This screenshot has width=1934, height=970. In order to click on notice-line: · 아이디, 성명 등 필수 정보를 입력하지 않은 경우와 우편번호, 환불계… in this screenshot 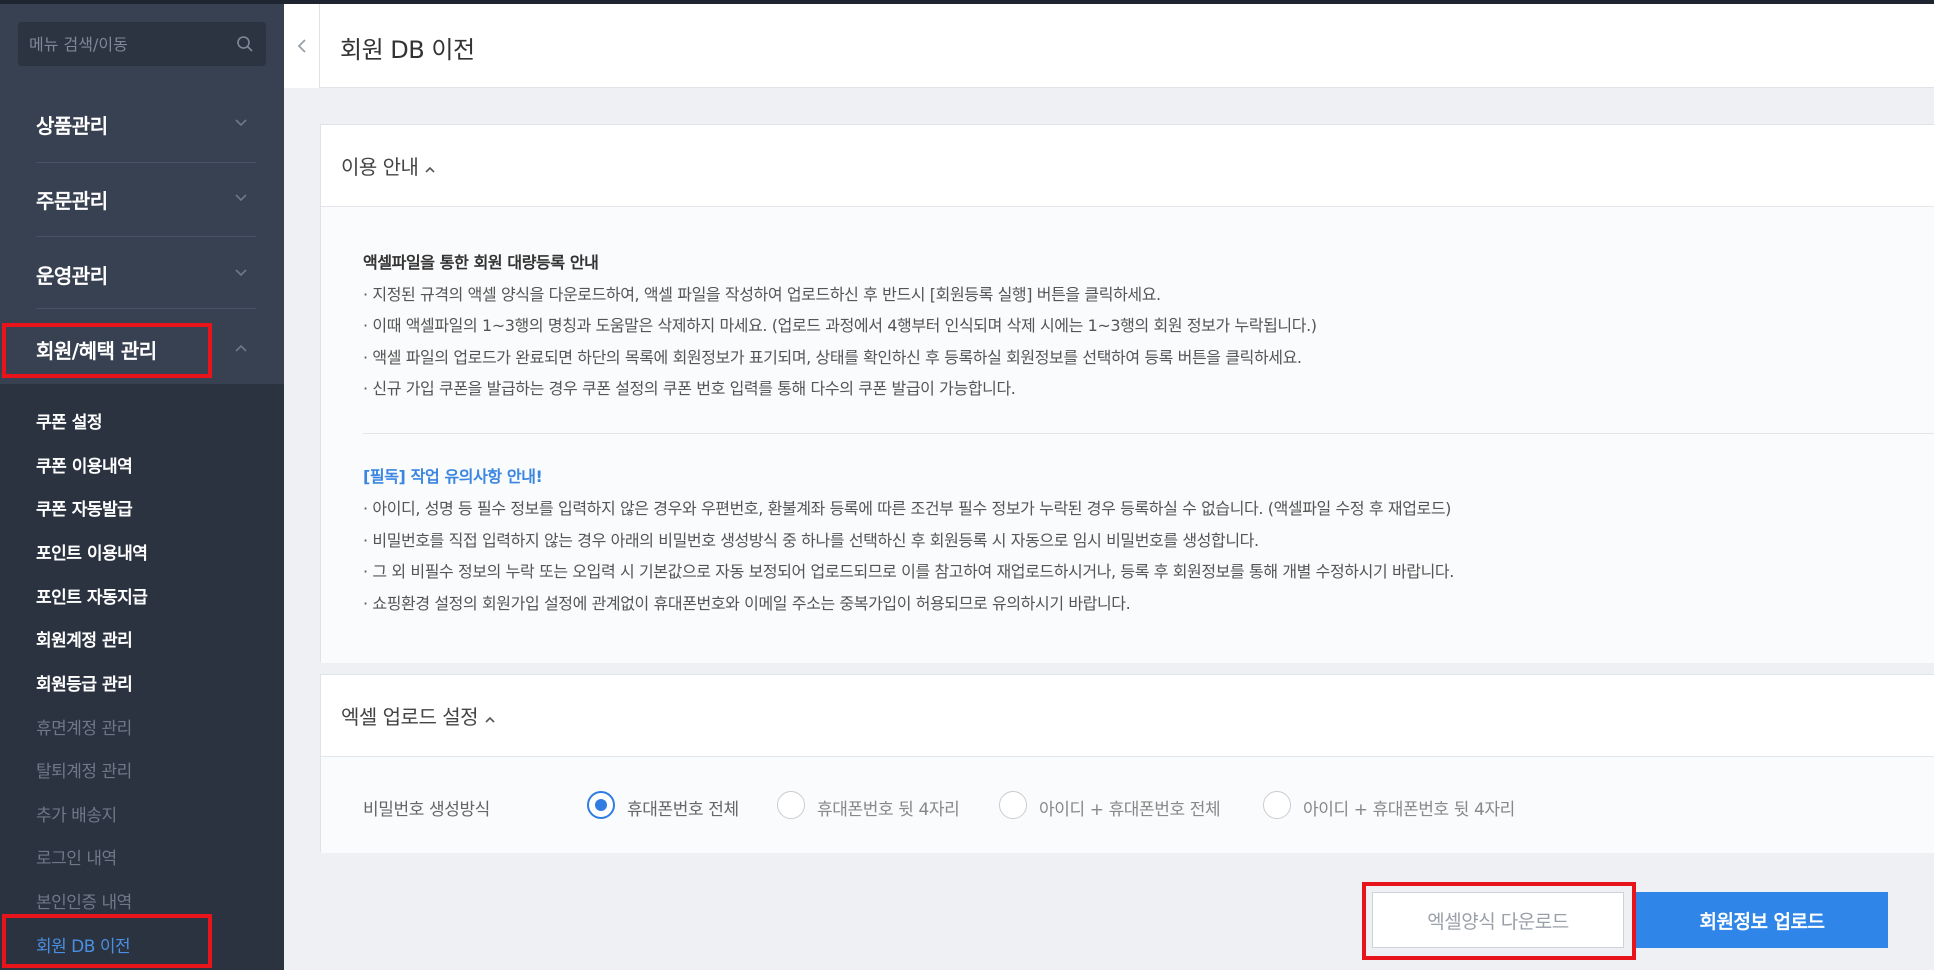, I will do `click(907, 508)`.